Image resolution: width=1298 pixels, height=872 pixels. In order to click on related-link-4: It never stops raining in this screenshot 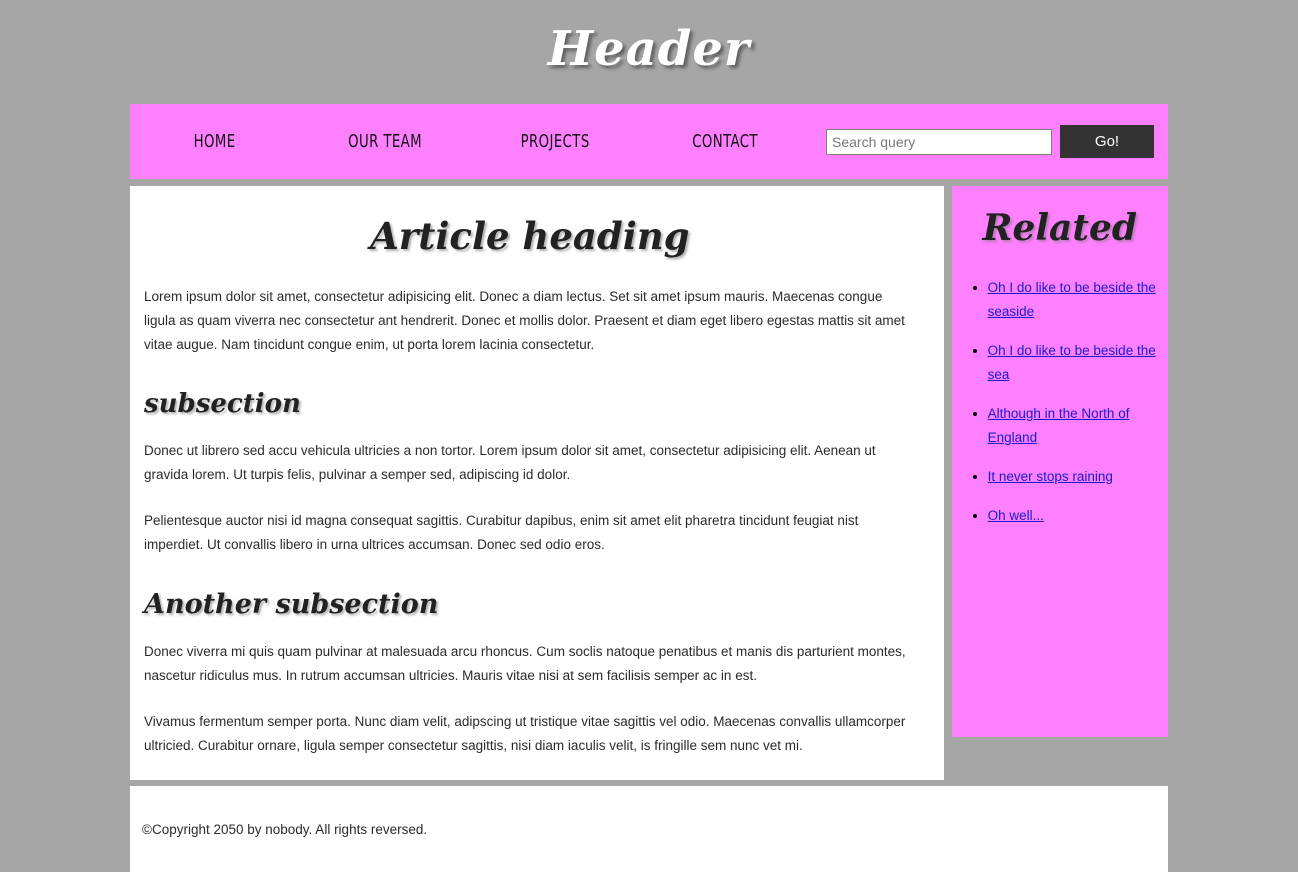, I will do `click(1050, 476)`.